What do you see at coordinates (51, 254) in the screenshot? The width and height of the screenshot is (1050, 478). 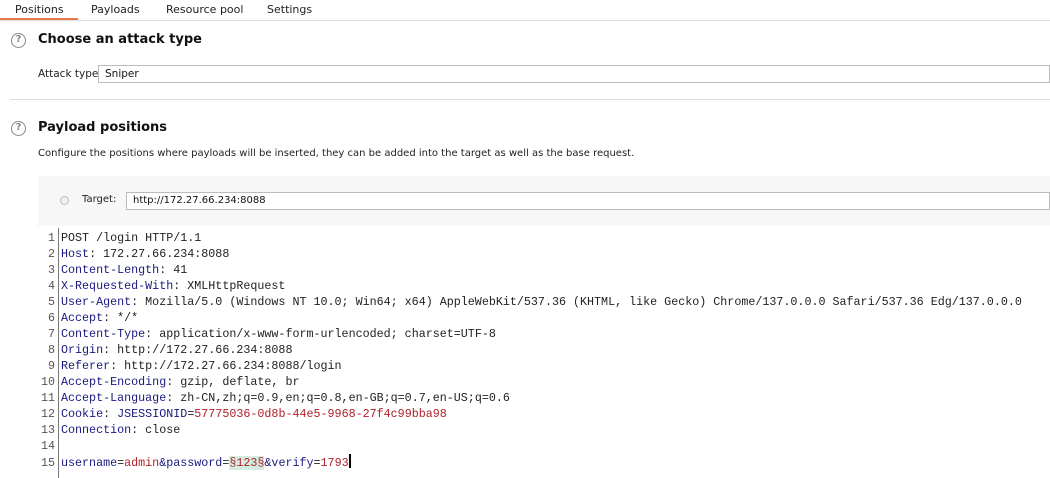 I see `line-number: 2` at bounding box center [51, 254].